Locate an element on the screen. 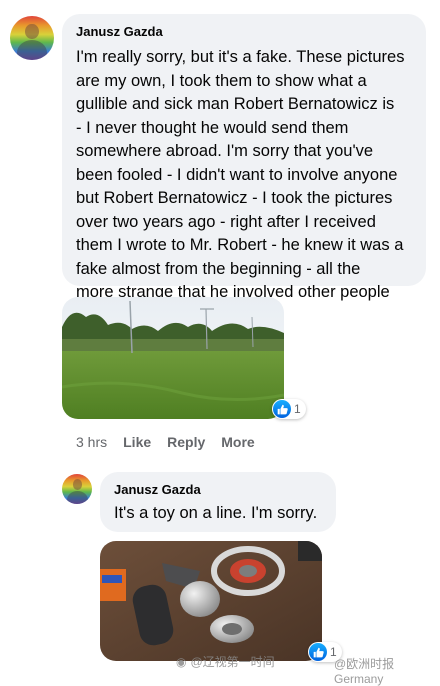 The image size is (440, 686). comment-line: - I never thought he would send them is located at coordinates (212, 127).